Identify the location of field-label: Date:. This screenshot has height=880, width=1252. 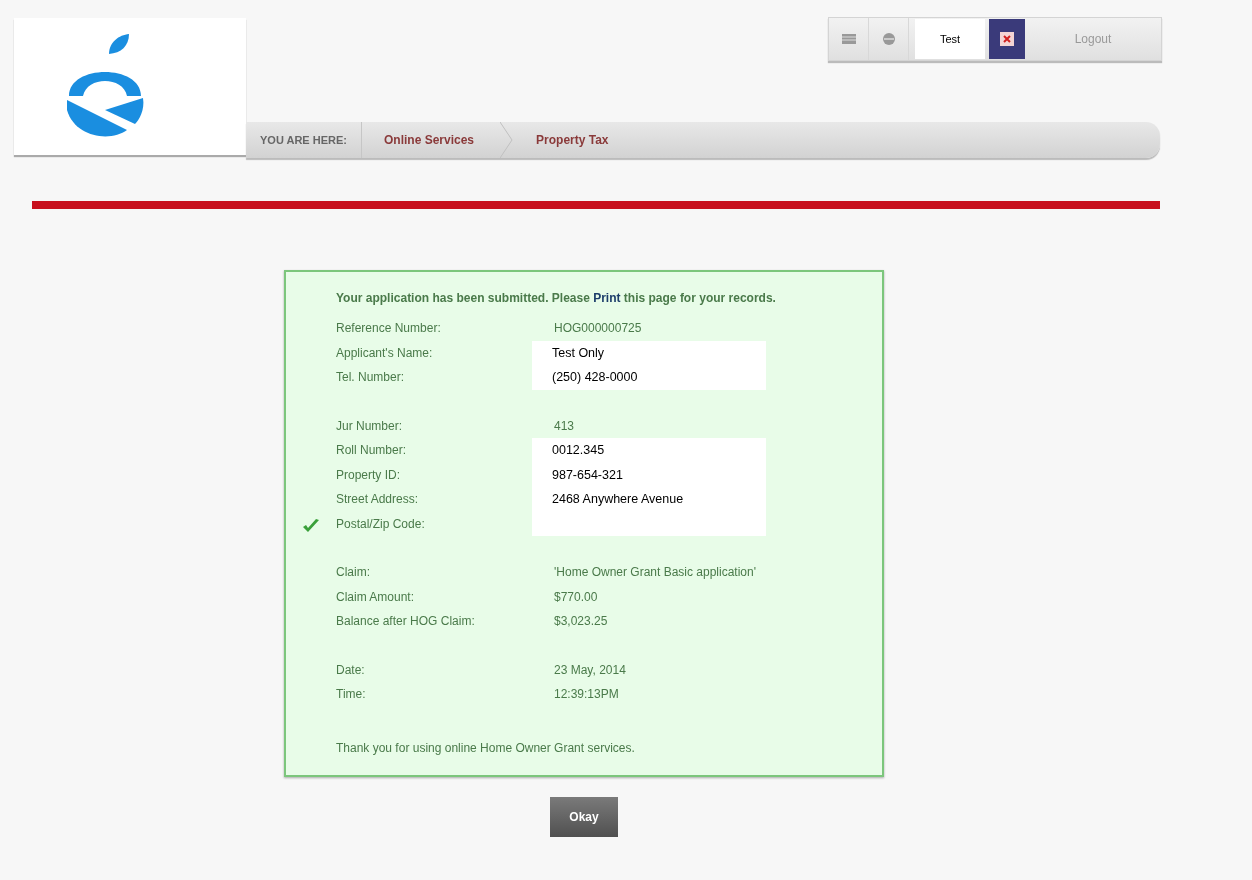
(351, 669).